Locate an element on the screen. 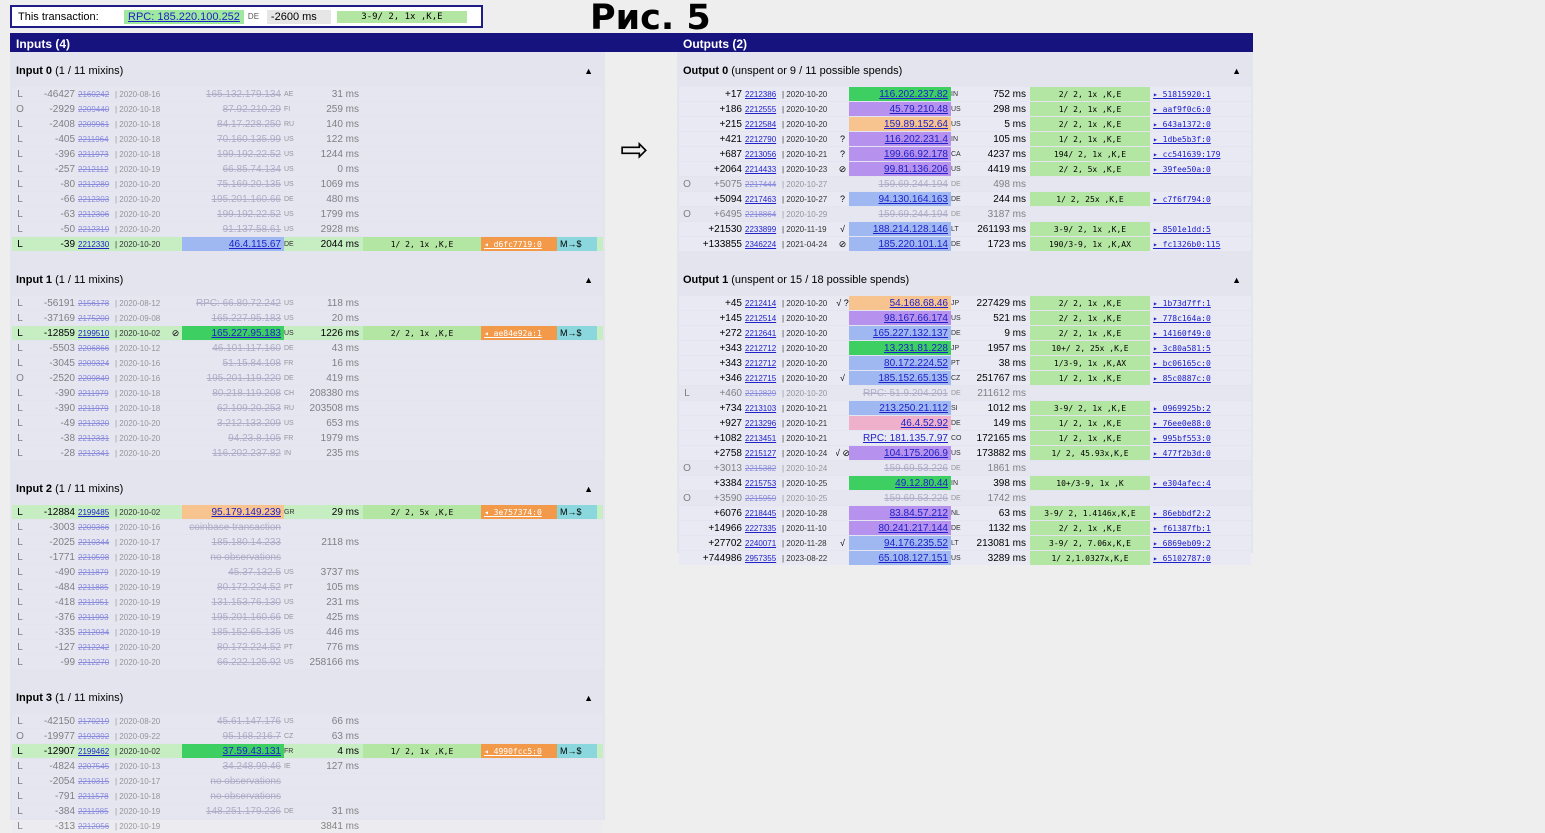 This screenshot has width=1545, height=833. block-height-link: 2211979 is located at coordinates (96, 408).